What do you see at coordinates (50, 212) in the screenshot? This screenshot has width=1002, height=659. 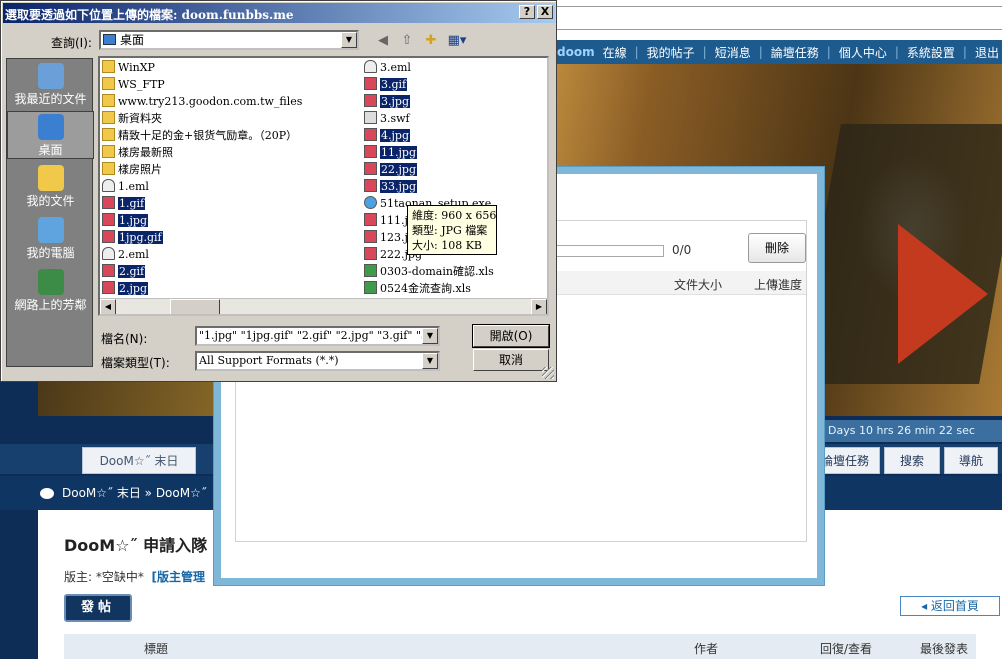 I see `places-bar: 我最近的文件 桌面 我的文件 我的電腦 網路上的芳鄰` at bounding box center [50, 212].